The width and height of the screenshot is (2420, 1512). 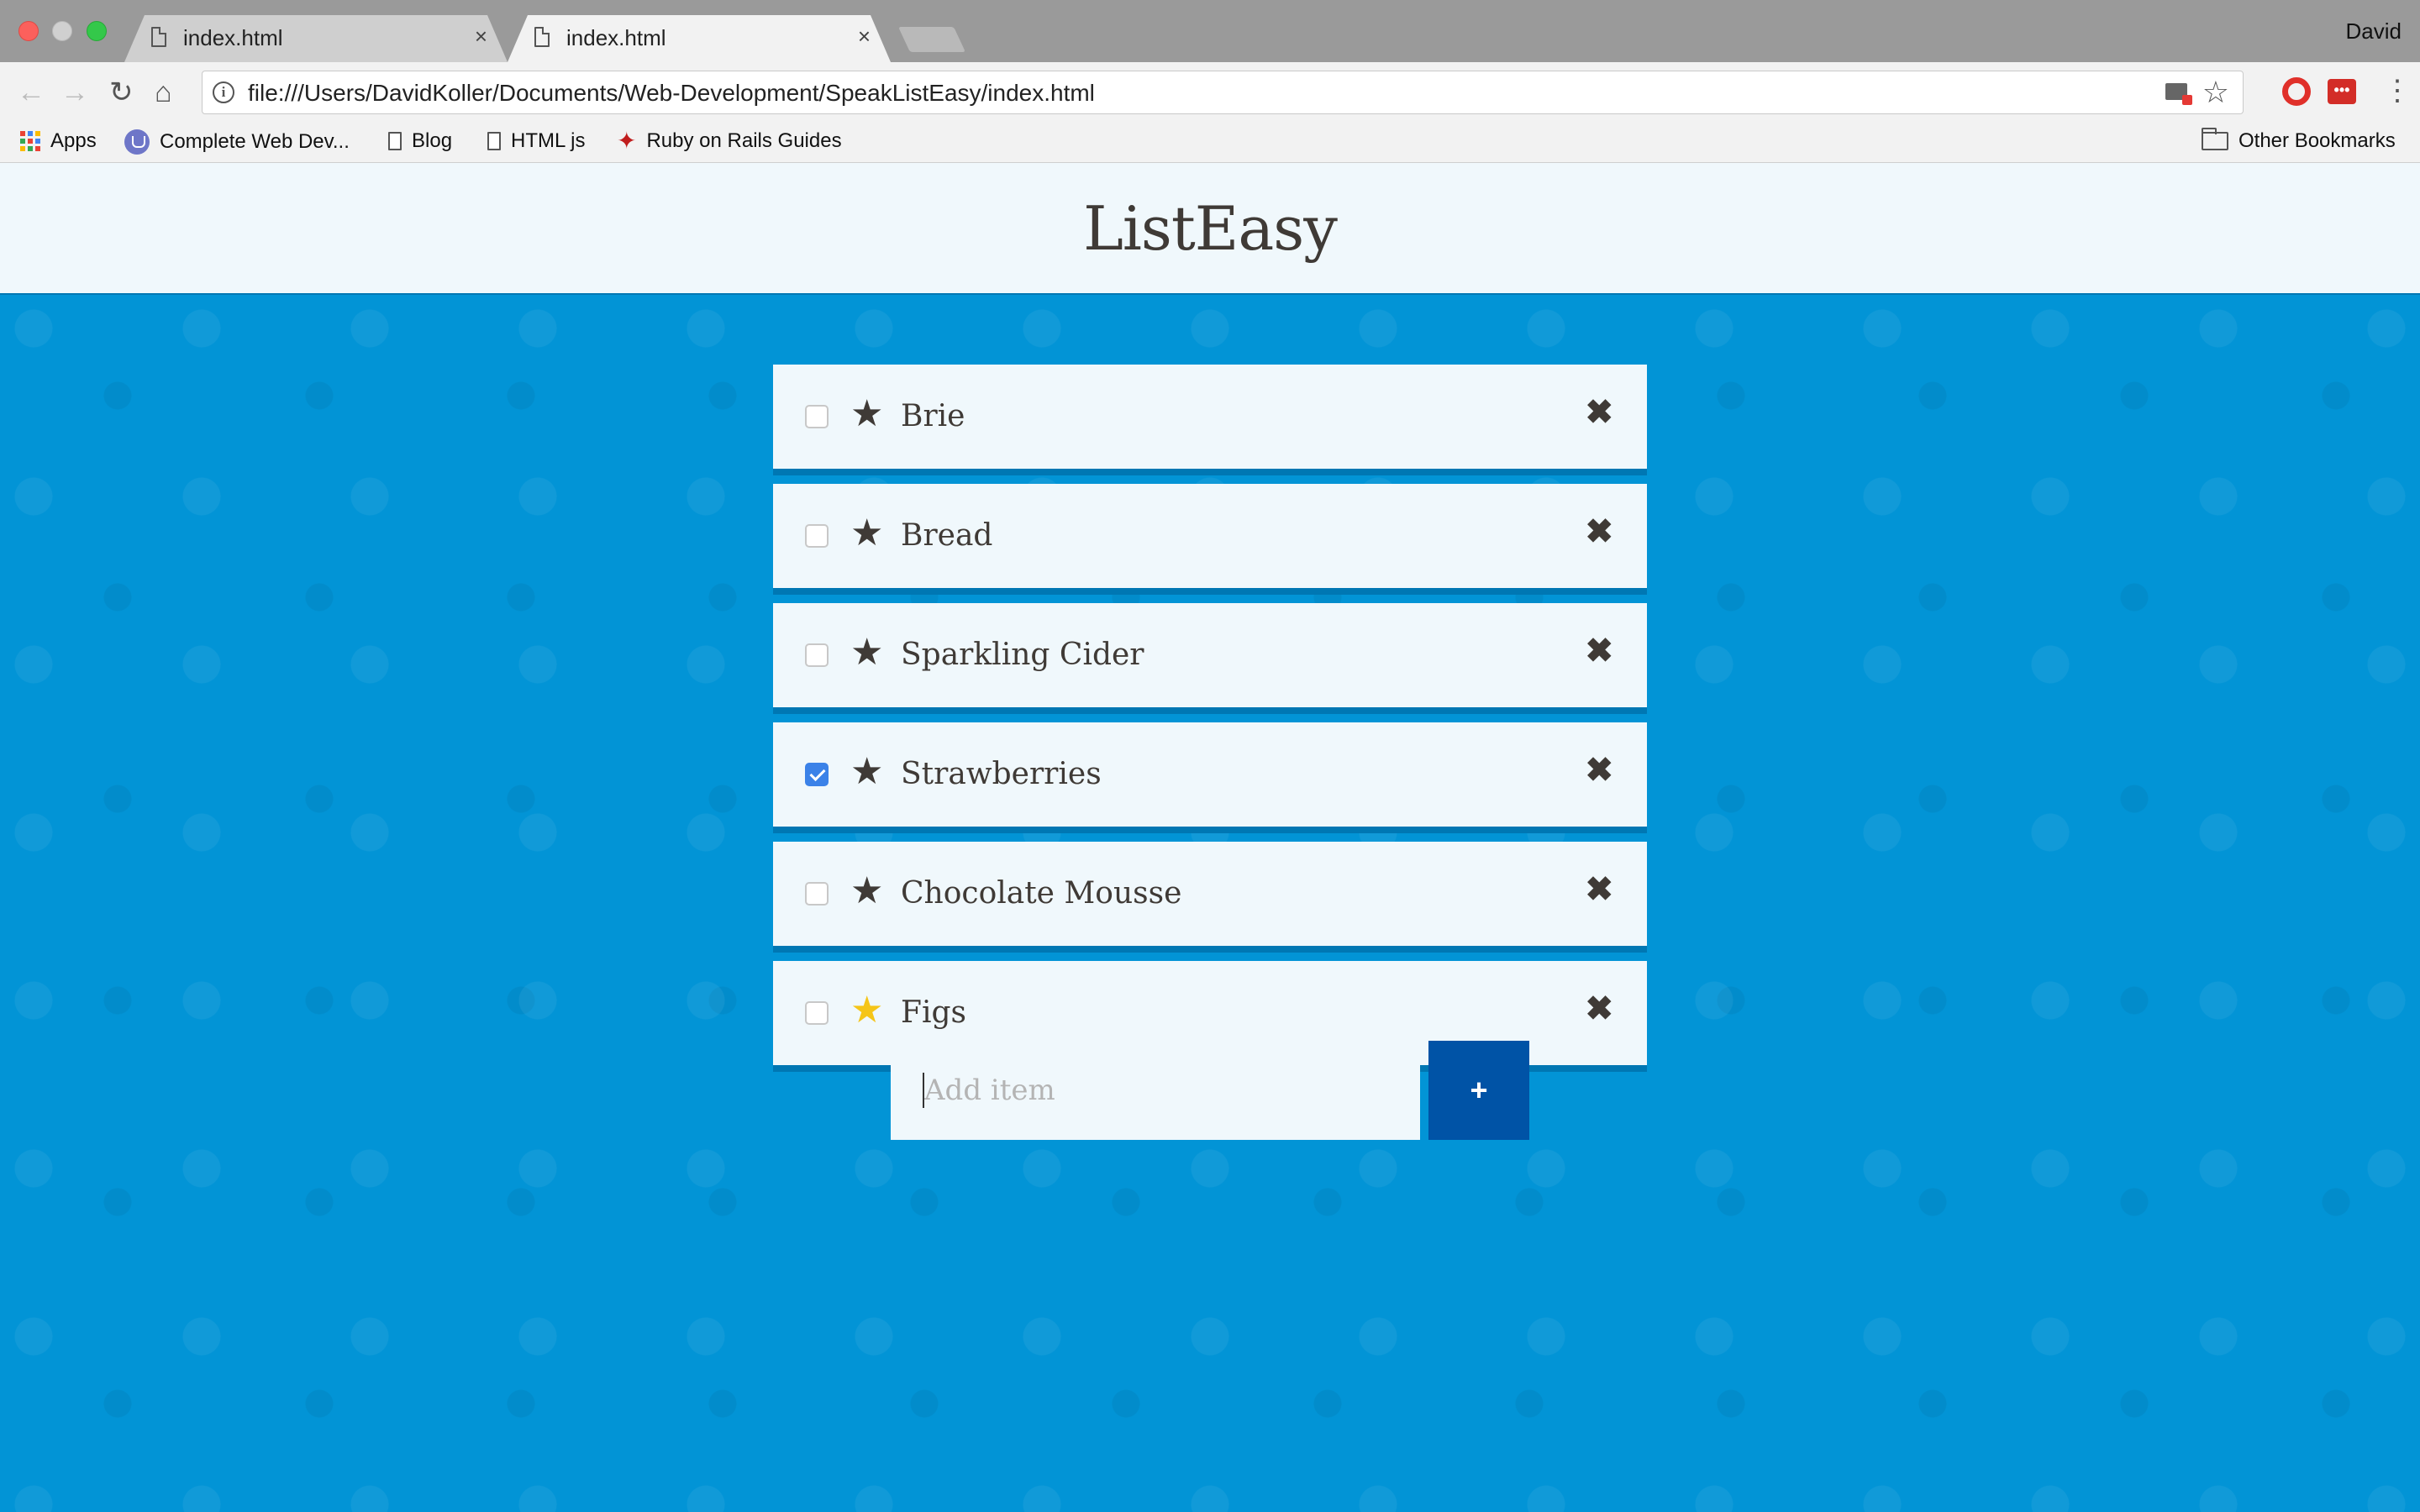 I want to click on other-bookmarks-label: Other Bookmarks, so click(x=2317, y=140).